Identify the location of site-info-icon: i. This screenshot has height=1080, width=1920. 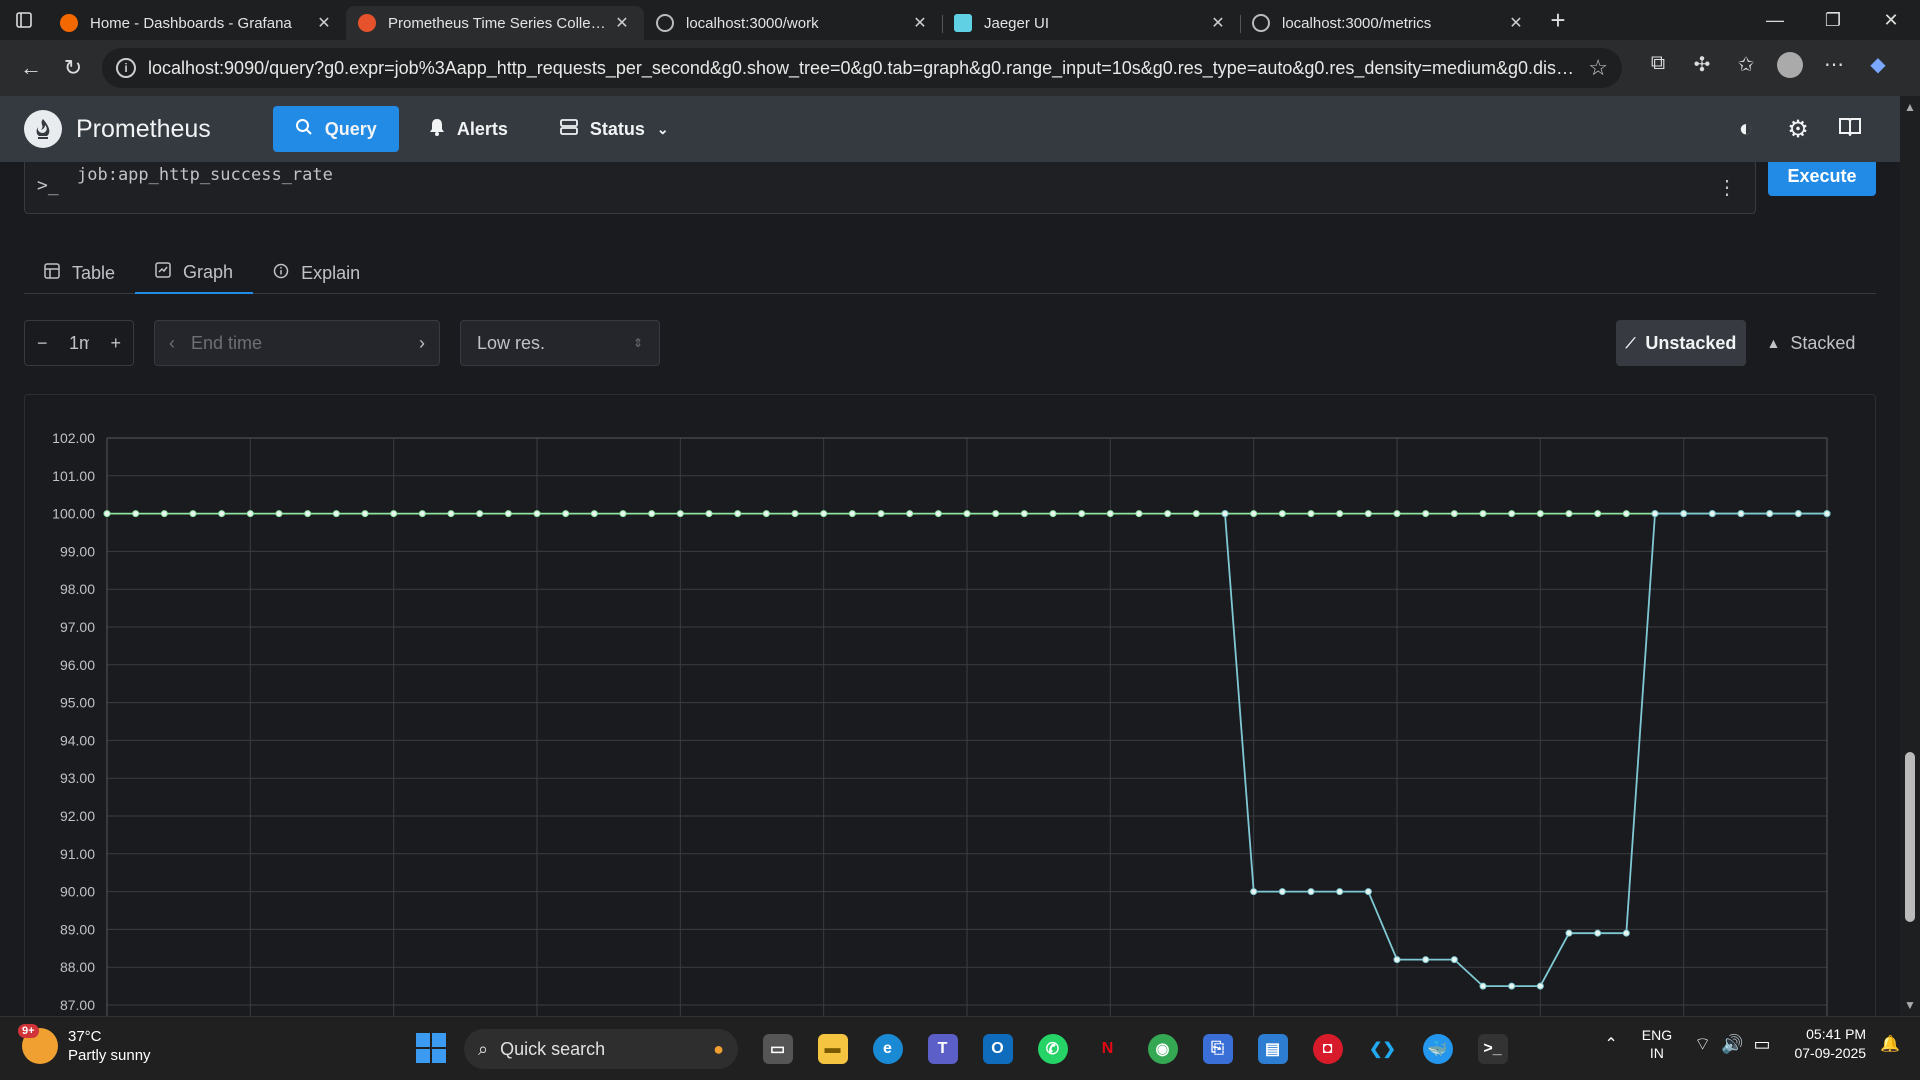
(126, 68).